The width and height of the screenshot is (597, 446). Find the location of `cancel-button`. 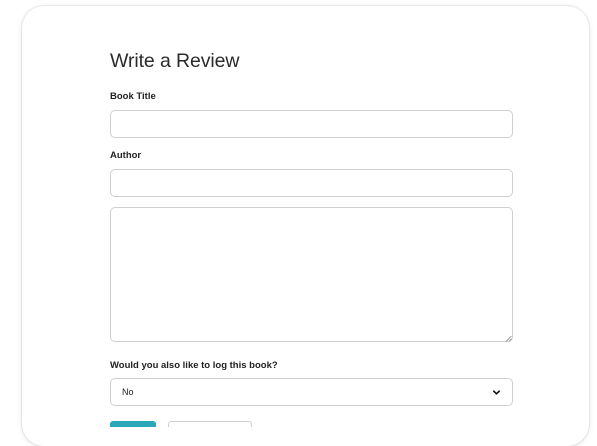

cancel-button is located at coordinates (210, 424).